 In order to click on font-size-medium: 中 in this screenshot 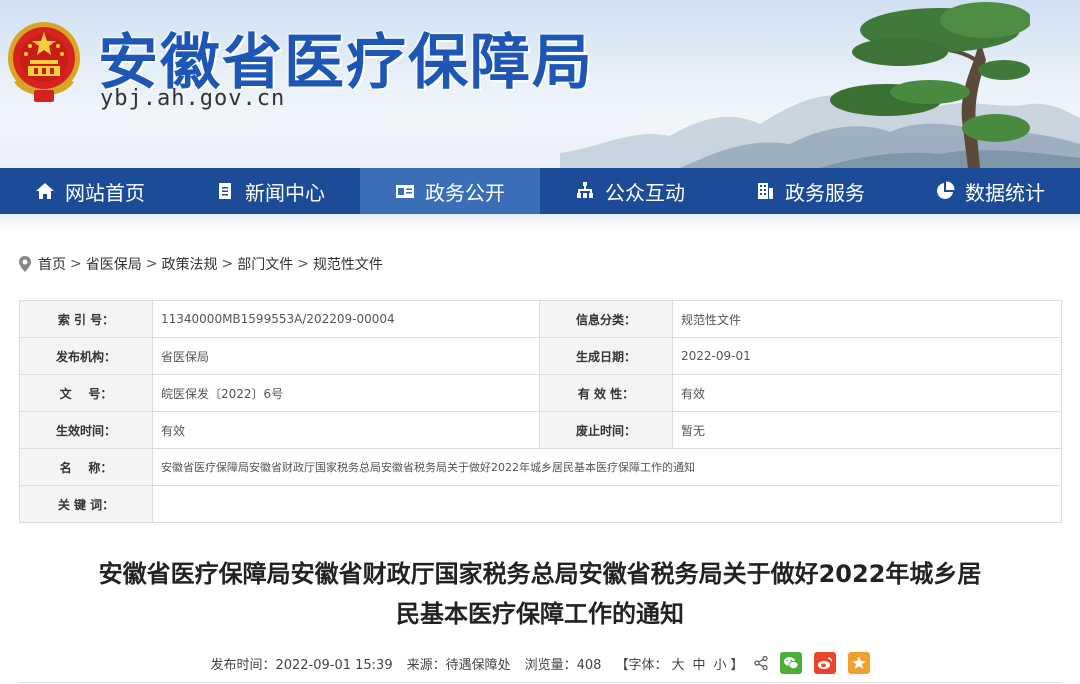, I will do `click(698, 665)`.